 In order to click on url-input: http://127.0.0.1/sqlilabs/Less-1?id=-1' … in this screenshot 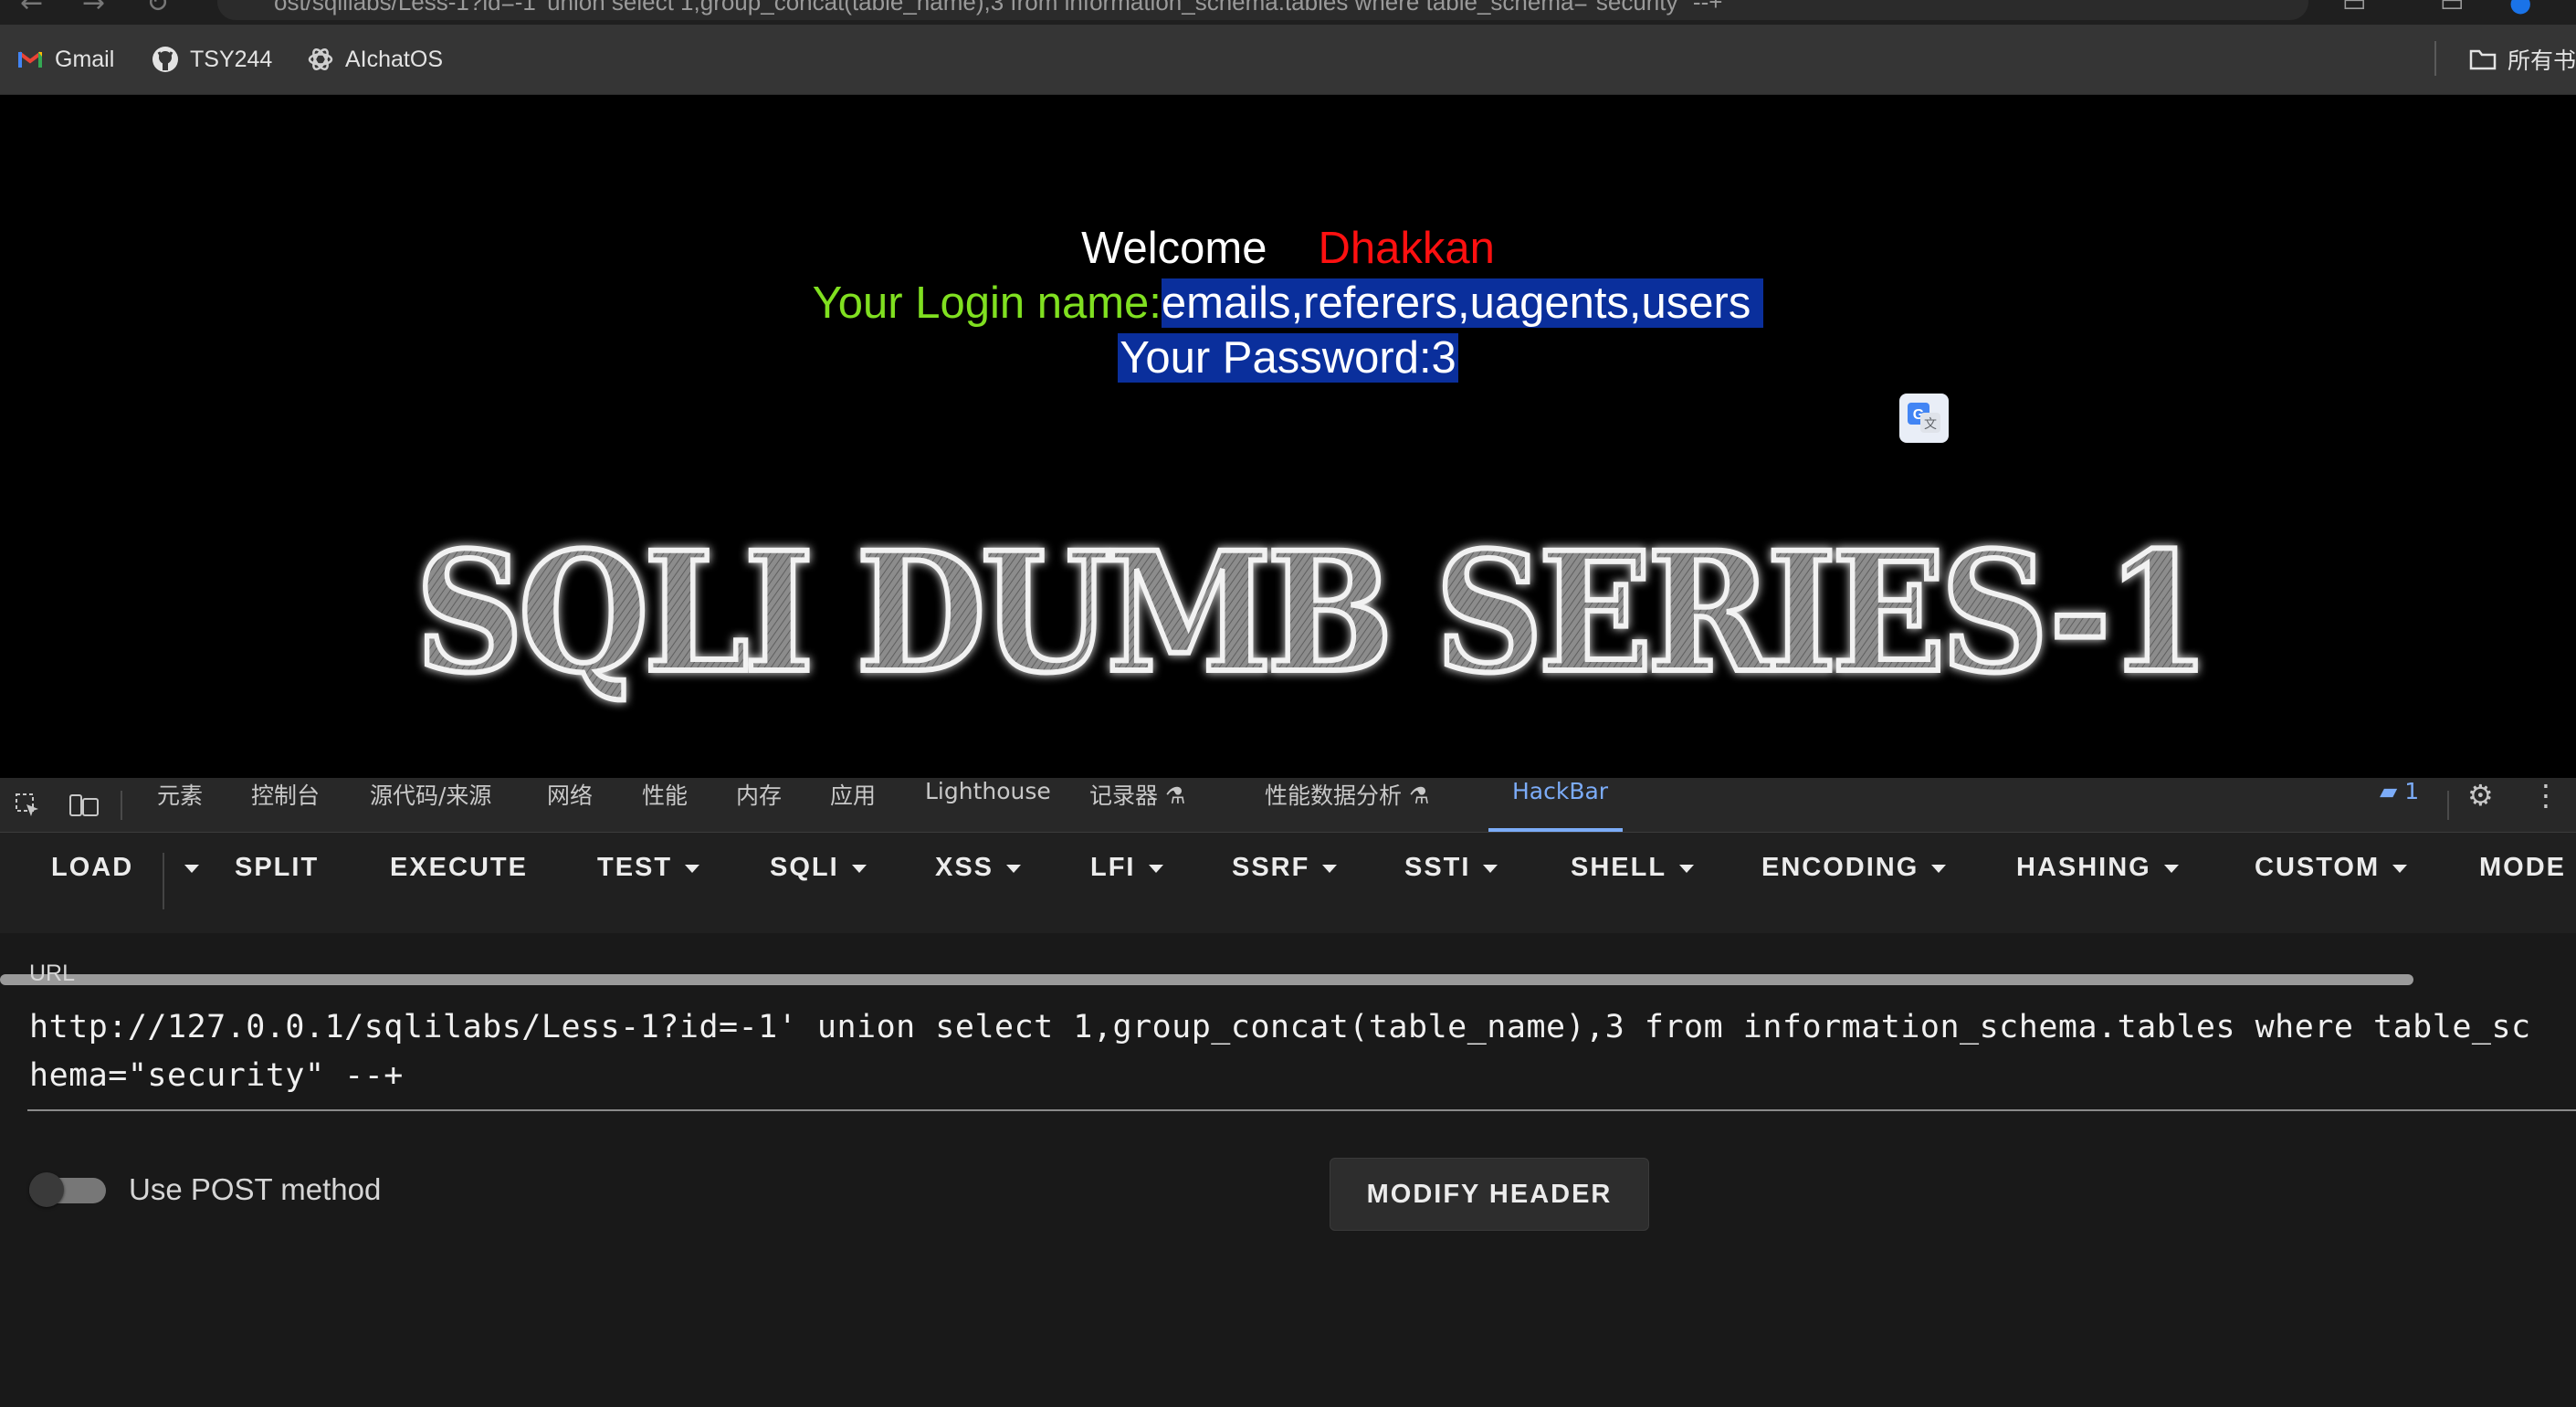, I will do `click(1289, 1053)`.